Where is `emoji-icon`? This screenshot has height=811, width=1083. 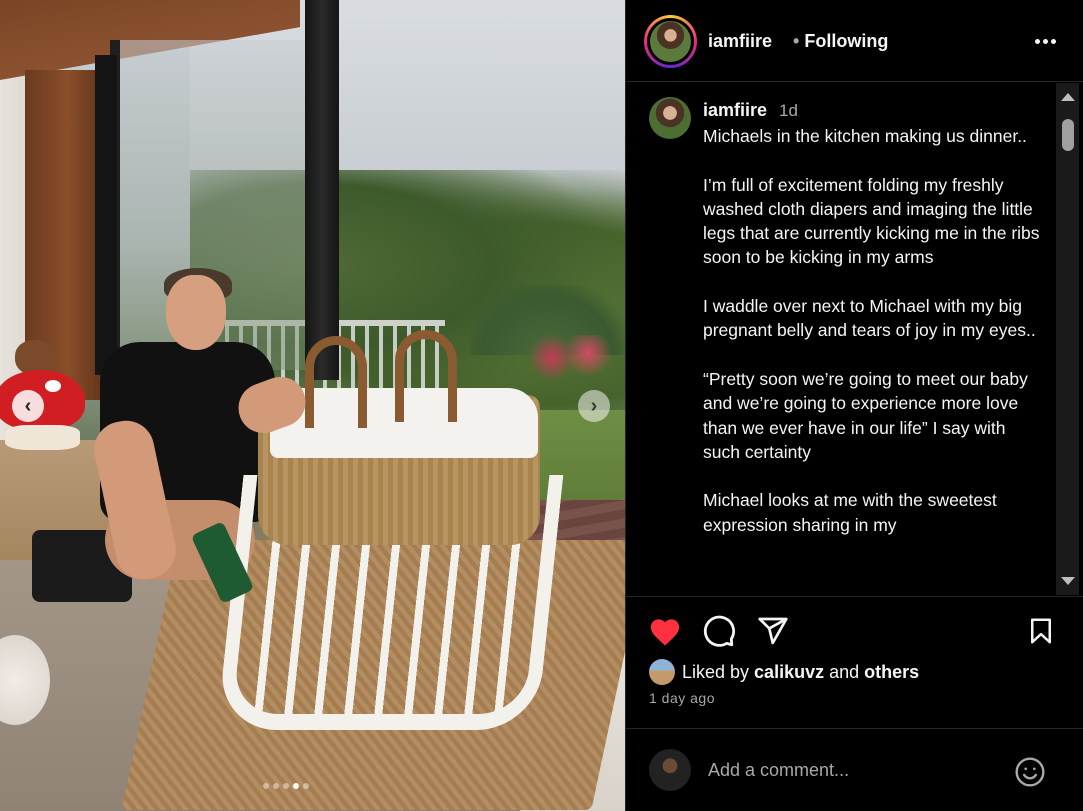 emoji-icon is located at coordinates (1030, 772).